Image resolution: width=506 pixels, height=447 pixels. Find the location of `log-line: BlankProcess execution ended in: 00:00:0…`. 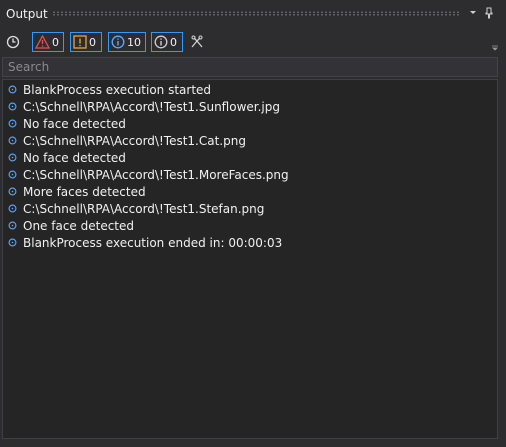

log-line: BlankProcess execution ended in: 00:00:0… is located at coordinates (145, 242).